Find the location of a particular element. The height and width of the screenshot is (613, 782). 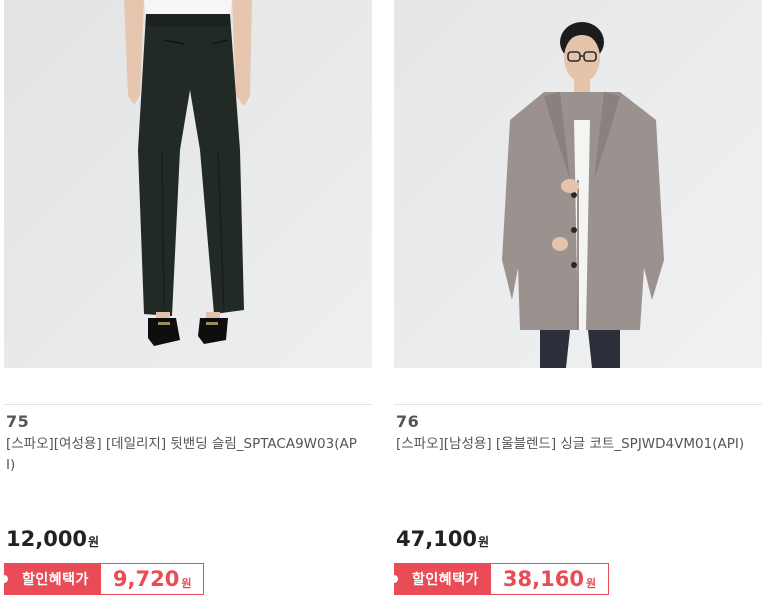

discount-benefit: 할인혜택가 38,160 원 is located at coordinates (500, 579).